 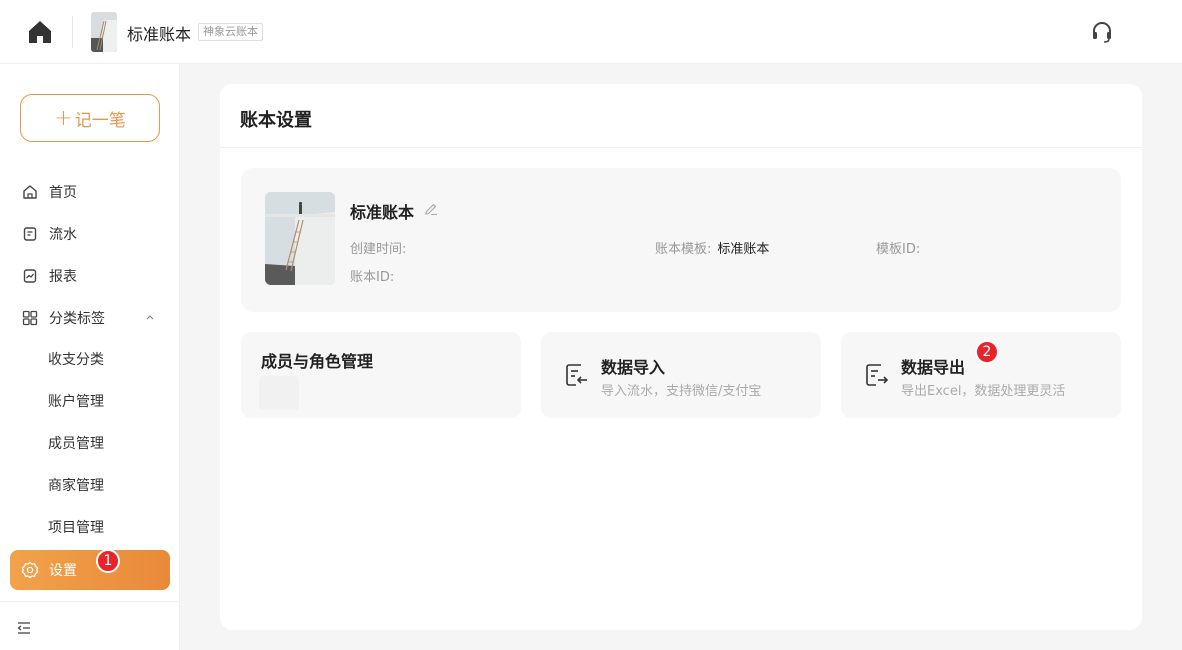 What do you see at coordinates (382, 212) in the screenshot?
I see `book-name: 标准账本` at bounding box center [382, 212].